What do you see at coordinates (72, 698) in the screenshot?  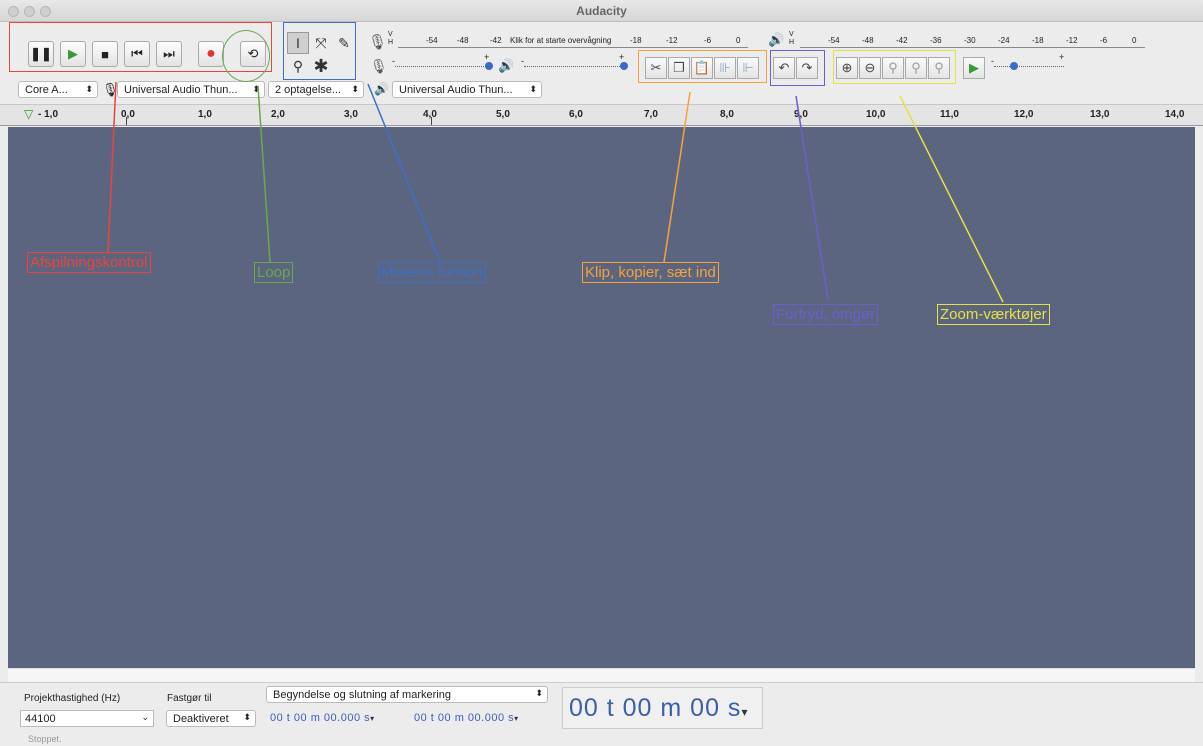 I see `project-rate-label: Projekthastighed (Hz)` at bounding box center [72, 698].